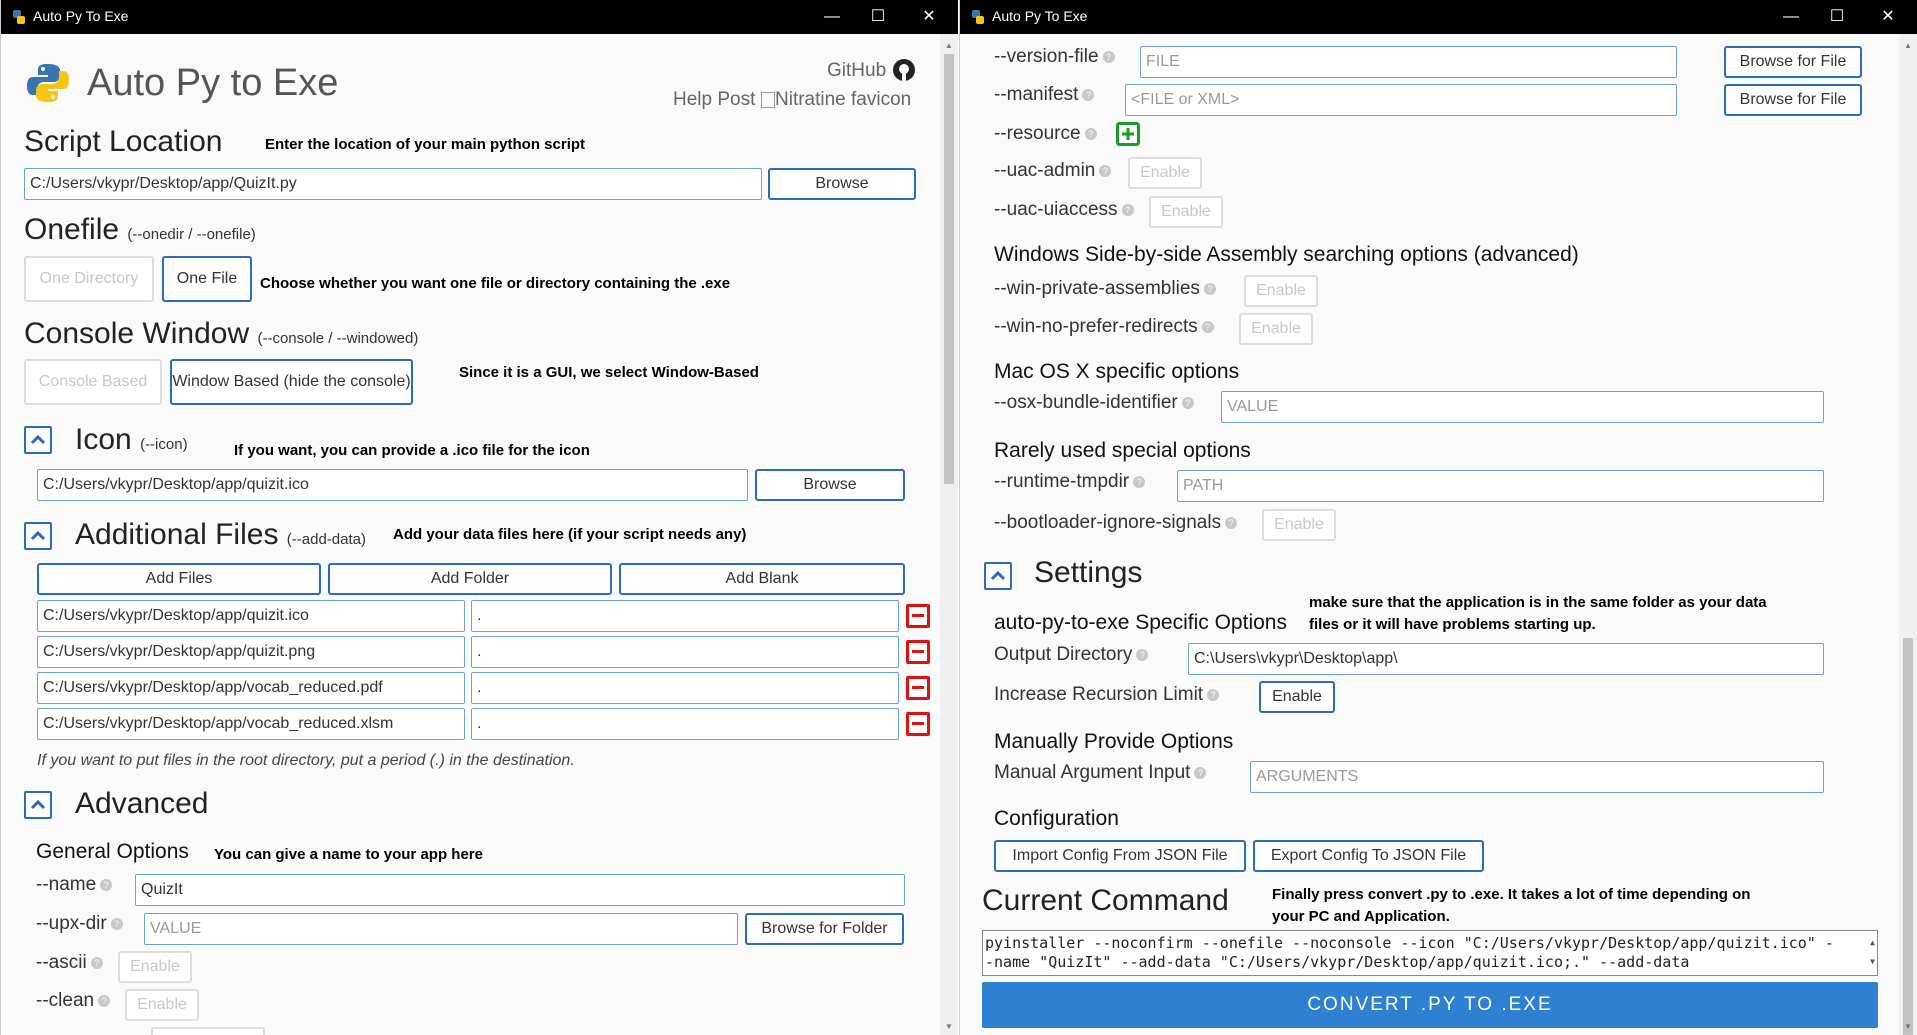 This screenshot has width=1917, height=1035. I want to click on bootloader-enable-button: Enable, so click(1299, 525).